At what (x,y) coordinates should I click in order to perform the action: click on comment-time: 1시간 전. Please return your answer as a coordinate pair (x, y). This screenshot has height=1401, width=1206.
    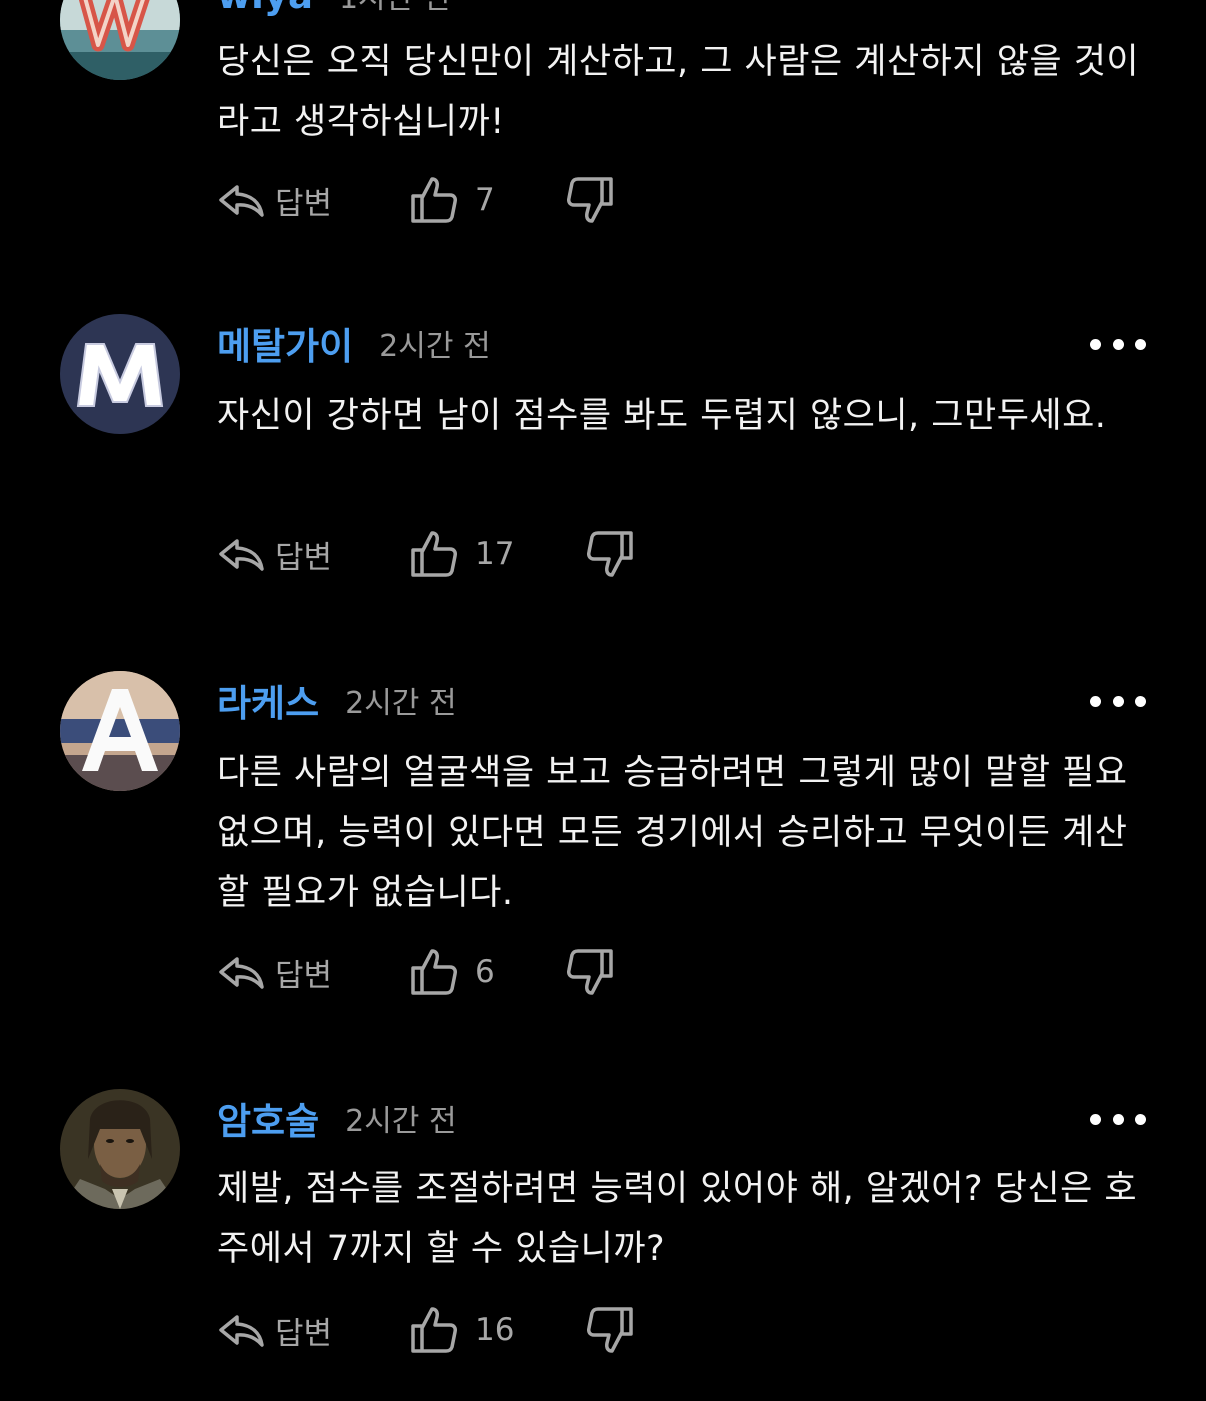
    Looking at the image, I should click on (394, 8).